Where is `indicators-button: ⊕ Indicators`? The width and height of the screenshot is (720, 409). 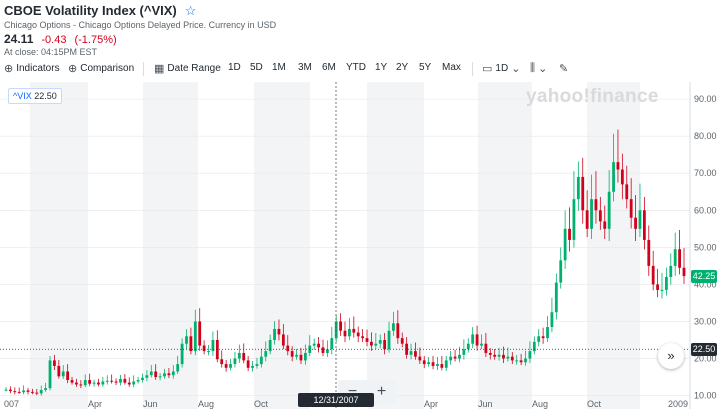 indicators-button: ⊕ Indicators is located at coordinates (32, 68).